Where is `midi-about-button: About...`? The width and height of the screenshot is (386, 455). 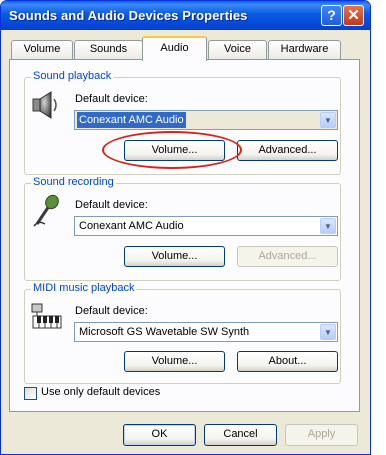 midi-about-button: About... is located at coordinates (287, 361).